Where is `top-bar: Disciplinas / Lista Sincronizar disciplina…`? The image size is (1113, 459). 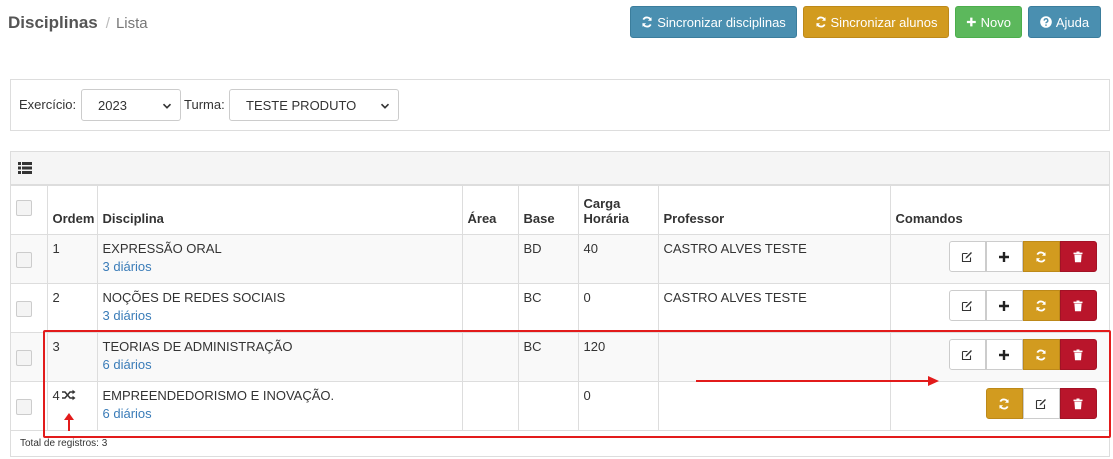 top-bar: Disciplinas / Lista Sincronizar disciplina… is located at coordinates (556, 22).